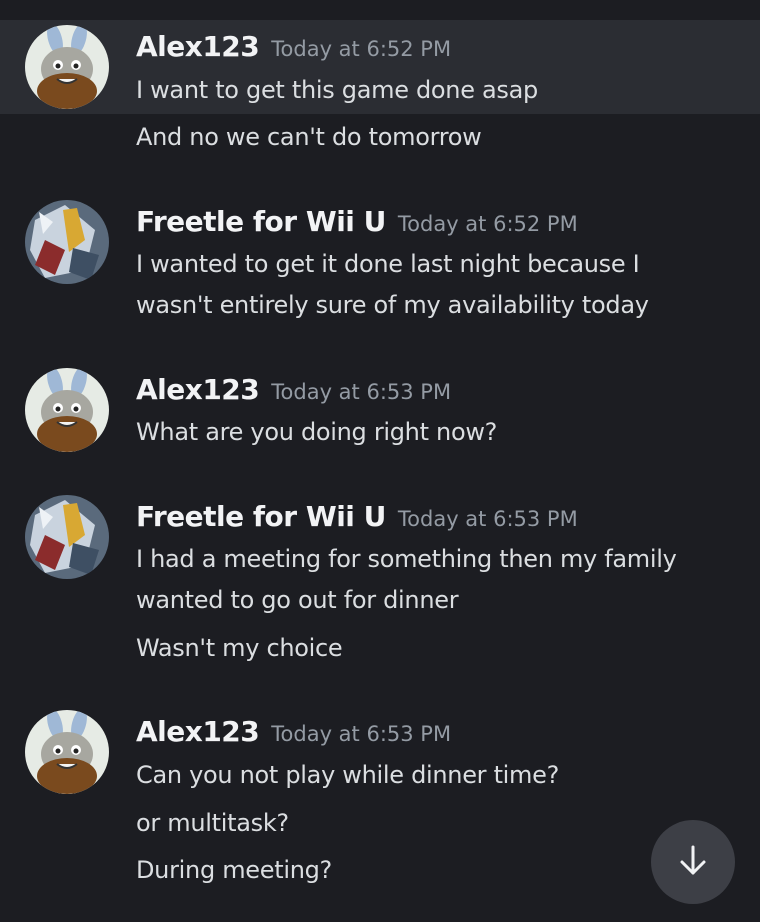 This screenshot has height=922, width=760. I want to click on message-header: Freetle for Wii U Today at 6:52 PM, so click(357, 221).